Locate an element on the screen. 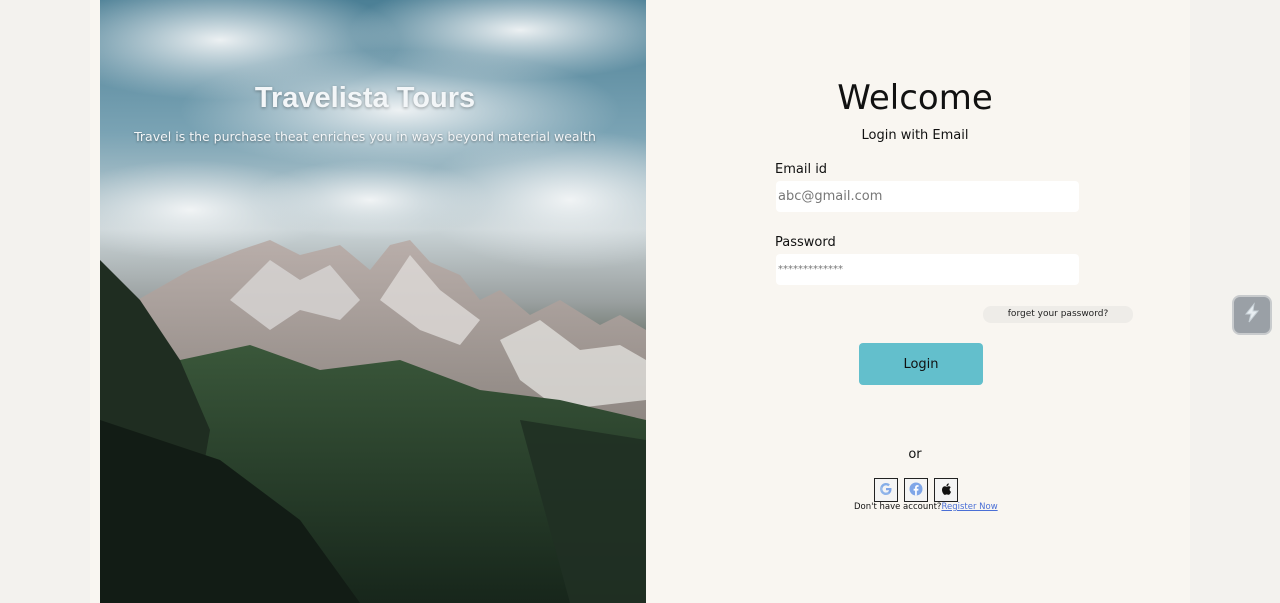 The width and height of the screenshot is (1280, 603). password-label: Password is located at coordinates (805, 242).